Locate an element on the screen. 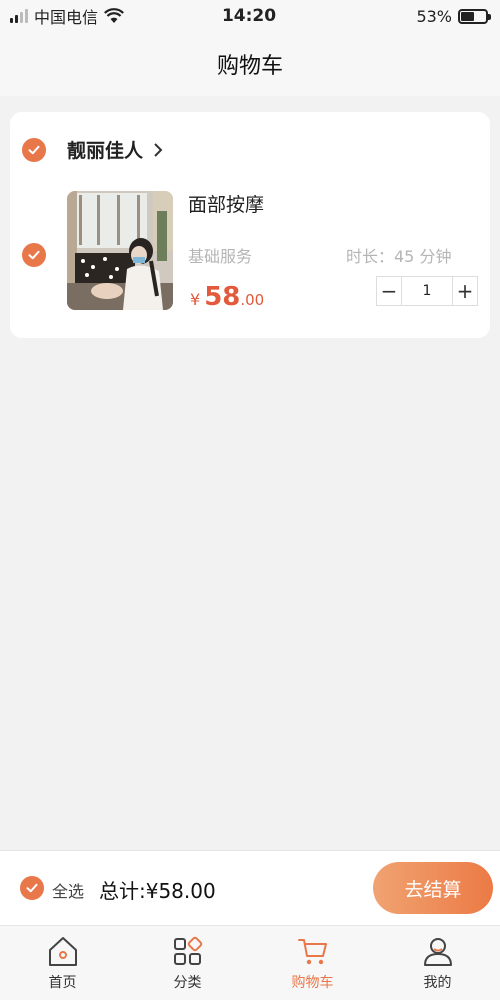  price-decimal: .00 is located at coordinates (252, 300).